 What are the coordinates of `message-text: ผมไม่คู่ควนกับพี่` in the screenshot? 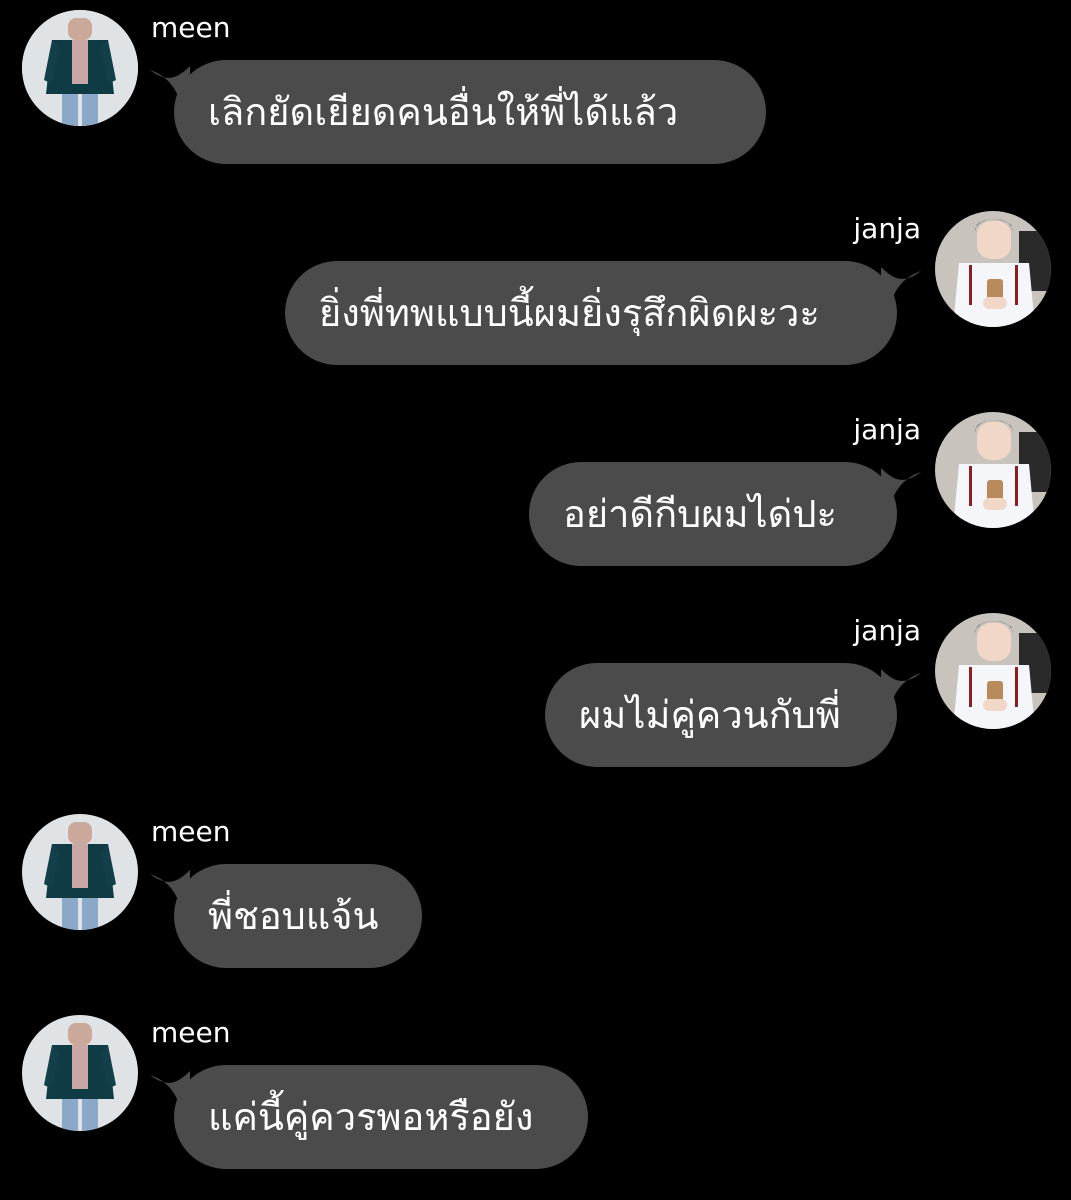 It's located at (710, 715).